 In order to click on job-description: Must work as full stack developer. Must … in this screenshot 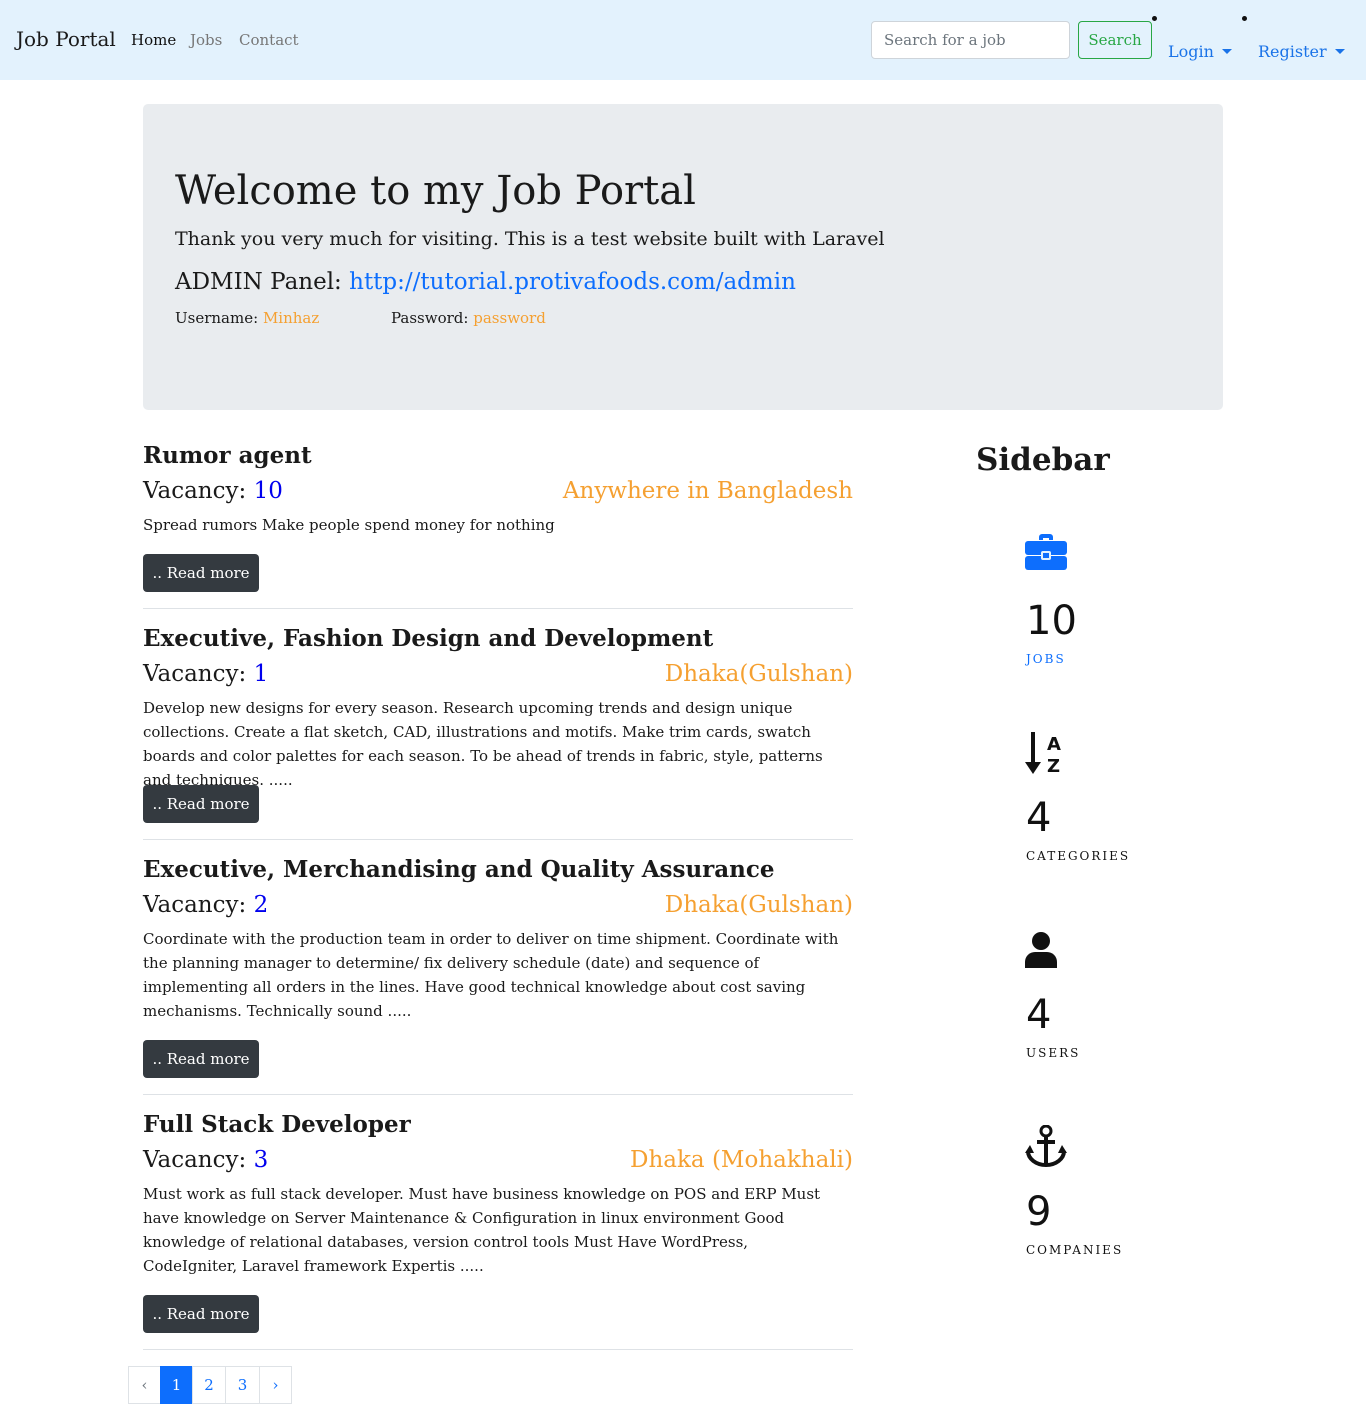, I will do `click(482, 1230)`.